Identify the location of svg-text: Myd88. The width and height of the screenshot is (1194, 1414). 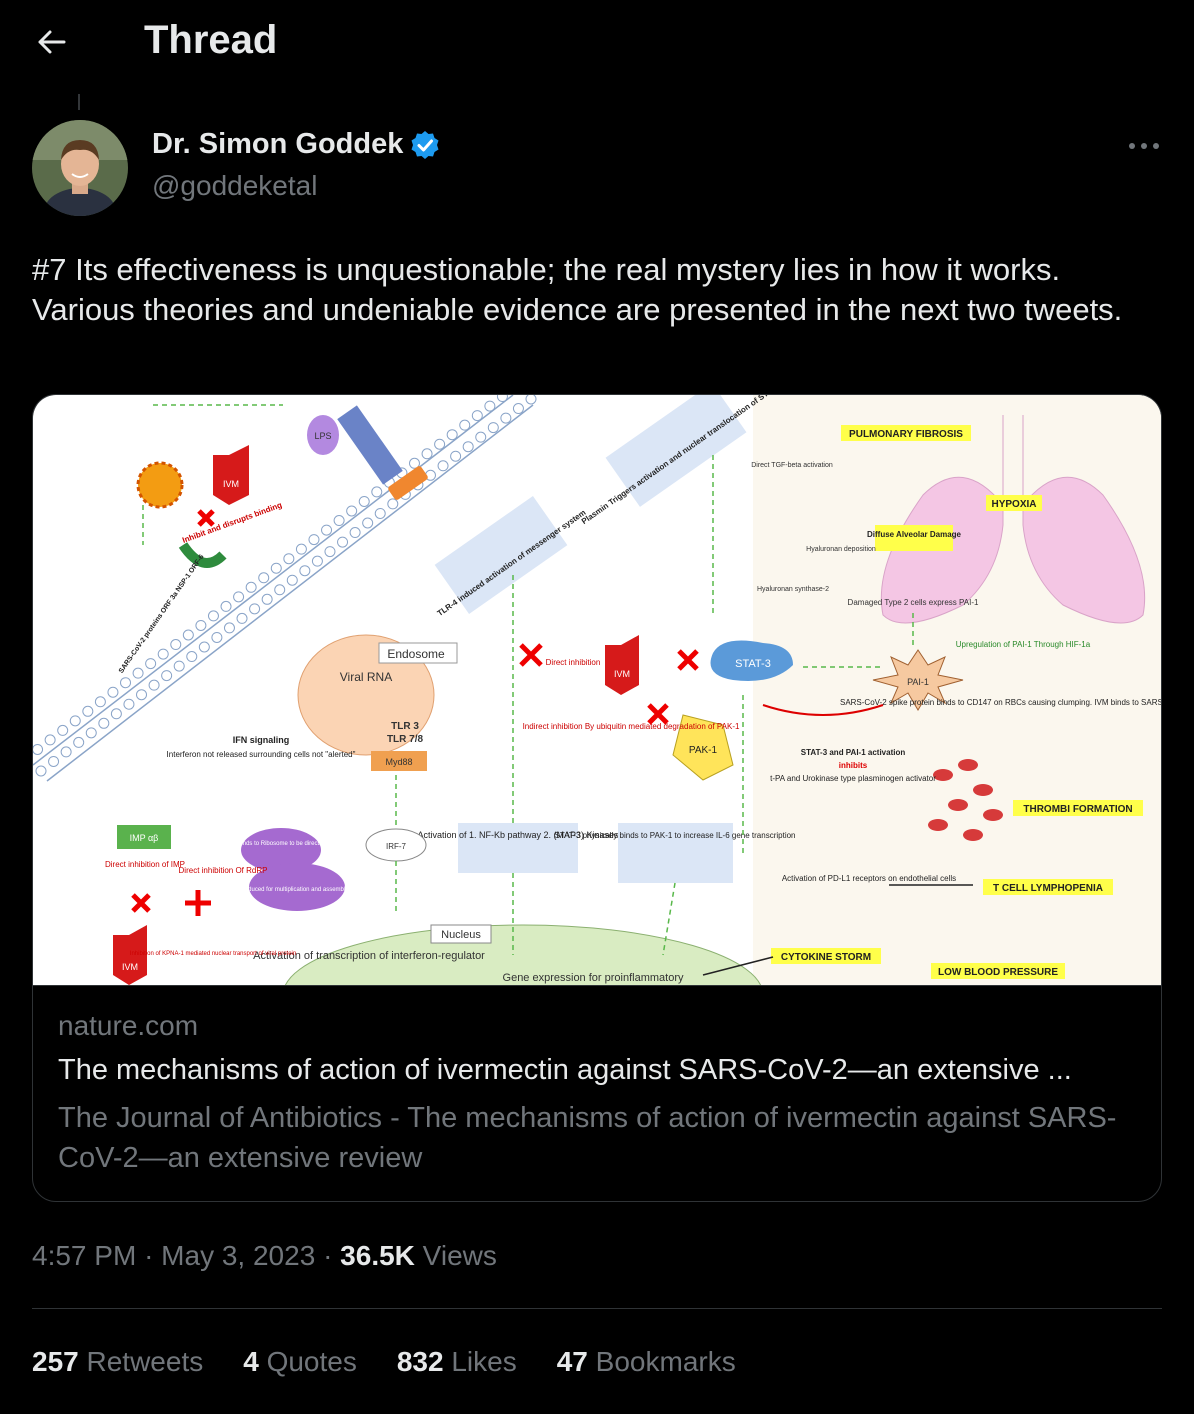
(398, 762).